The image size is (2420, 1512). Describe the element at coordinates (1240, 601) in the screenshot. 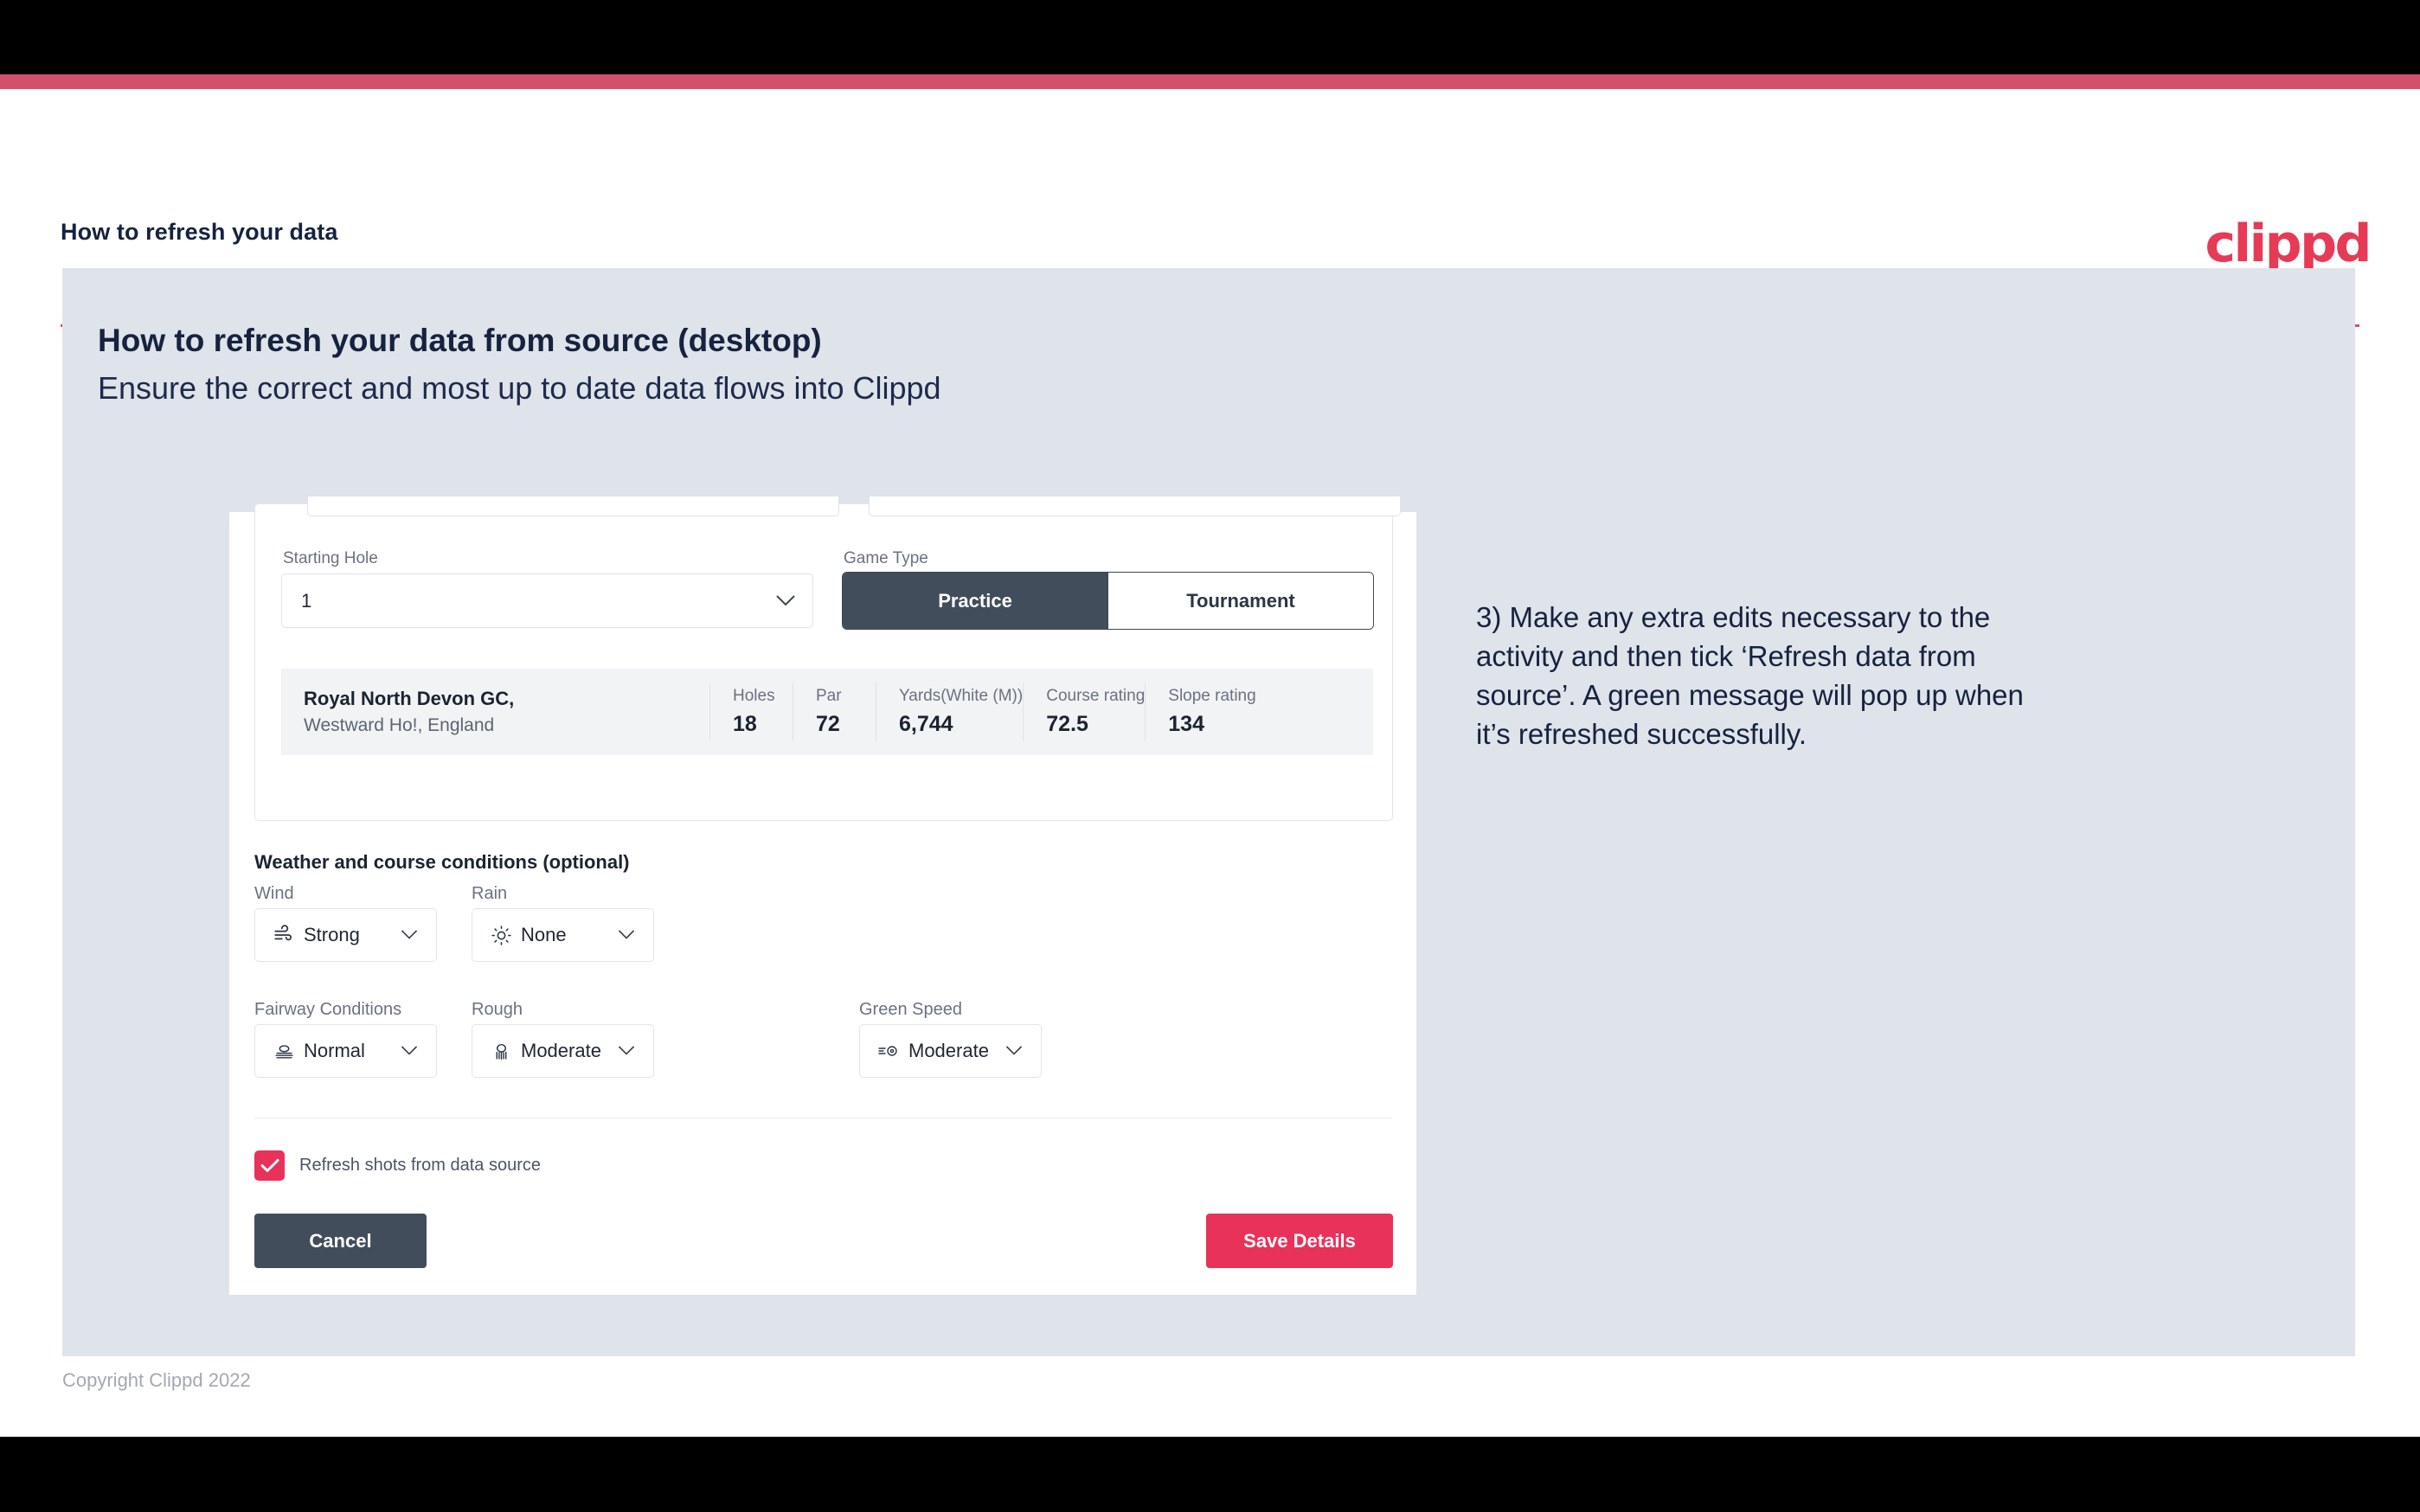

I see `game-type-option-tournament: Tournament` at that location.